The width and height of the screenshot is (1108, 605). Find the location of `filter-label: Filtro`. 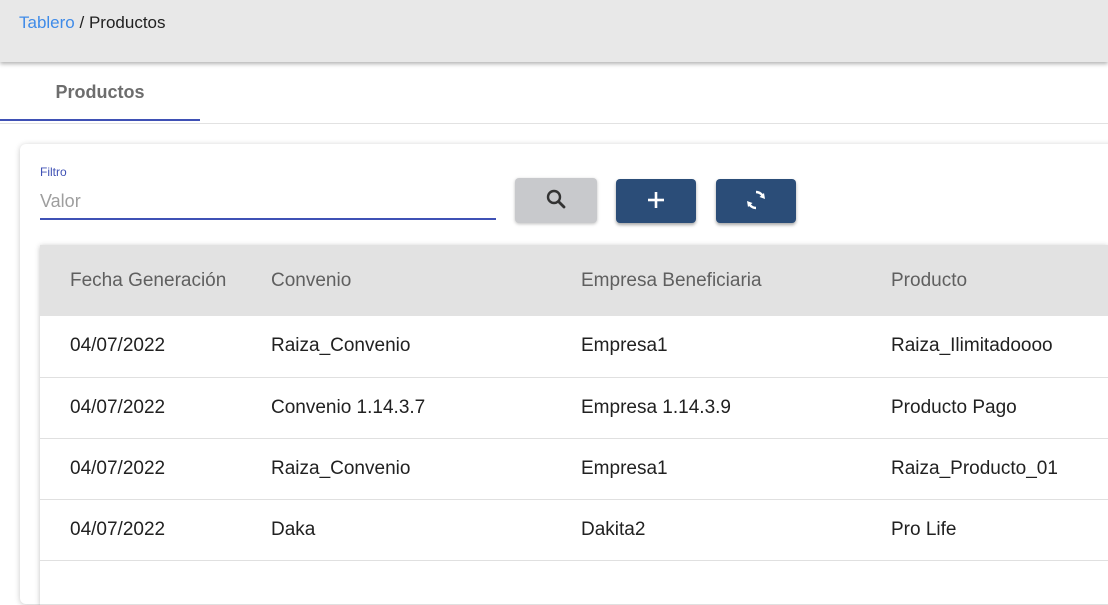

filter-label: Filtro is located at coordinates (53, 172).